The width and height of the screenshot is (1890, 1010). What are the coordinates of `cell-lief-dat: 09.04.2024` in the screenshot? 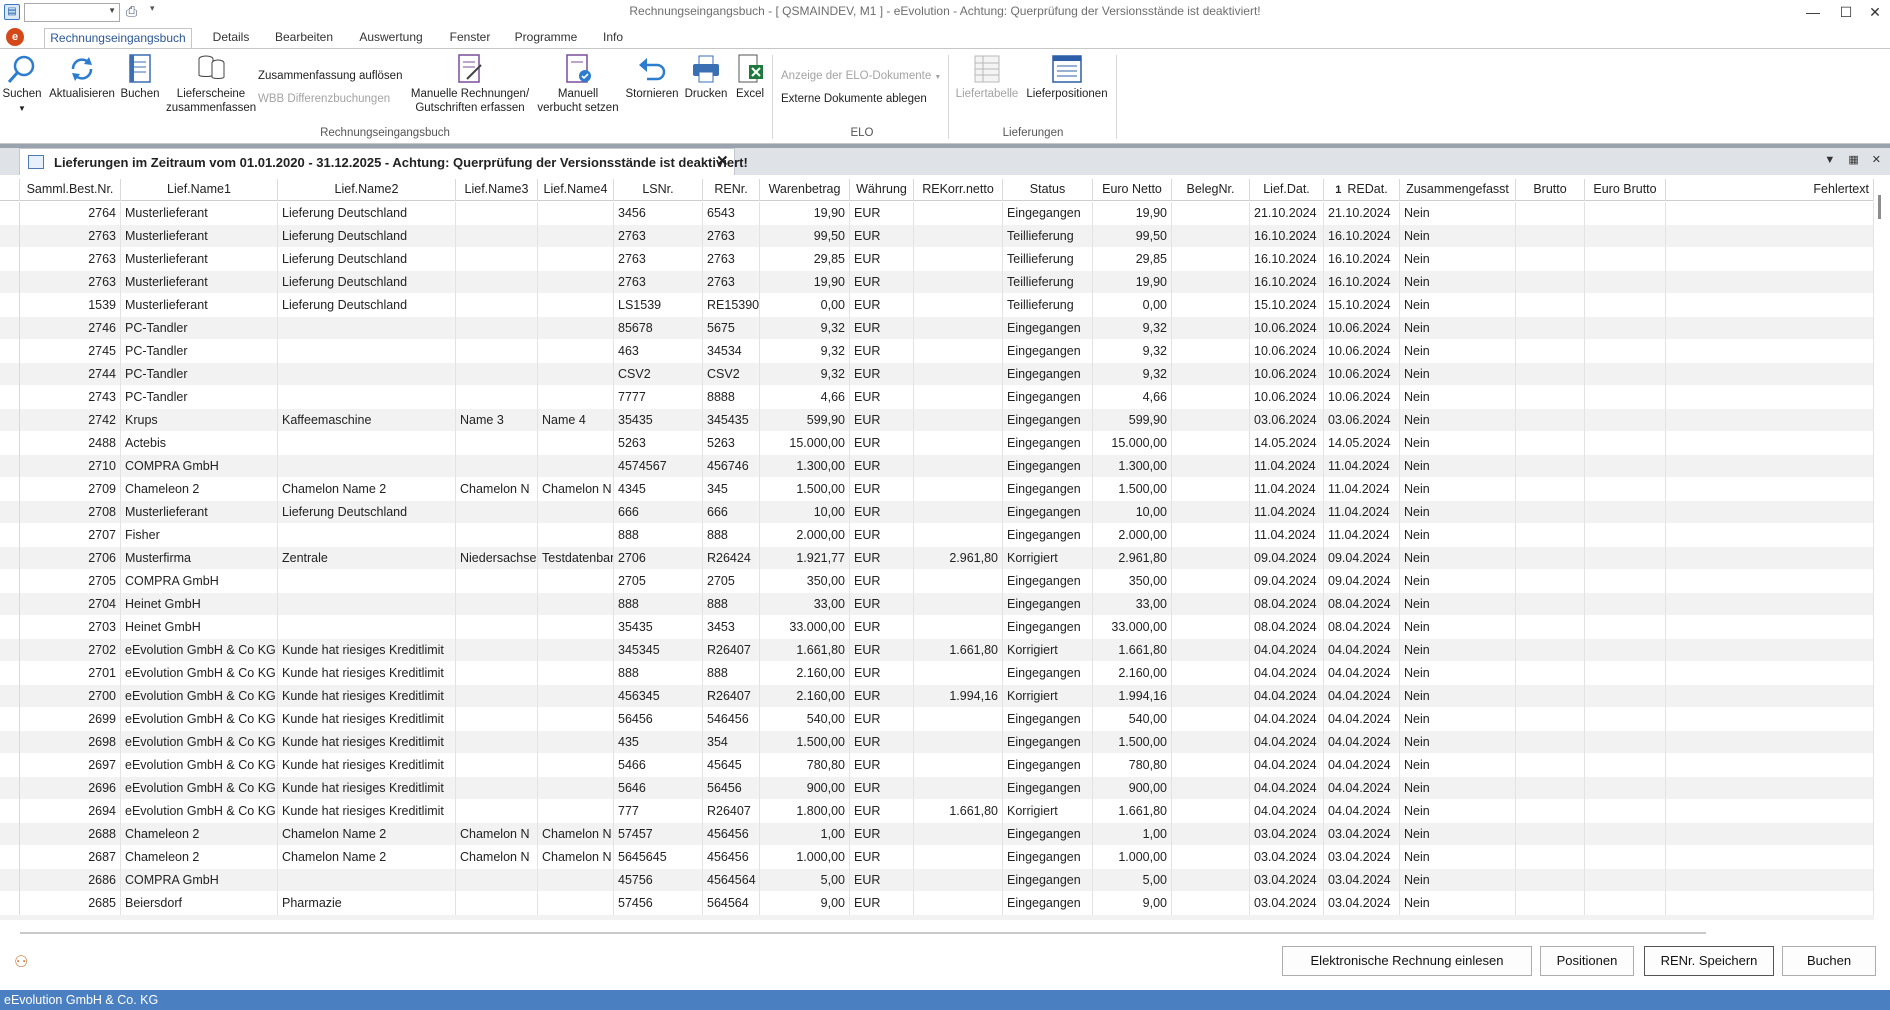 It's located at (1287, 581).